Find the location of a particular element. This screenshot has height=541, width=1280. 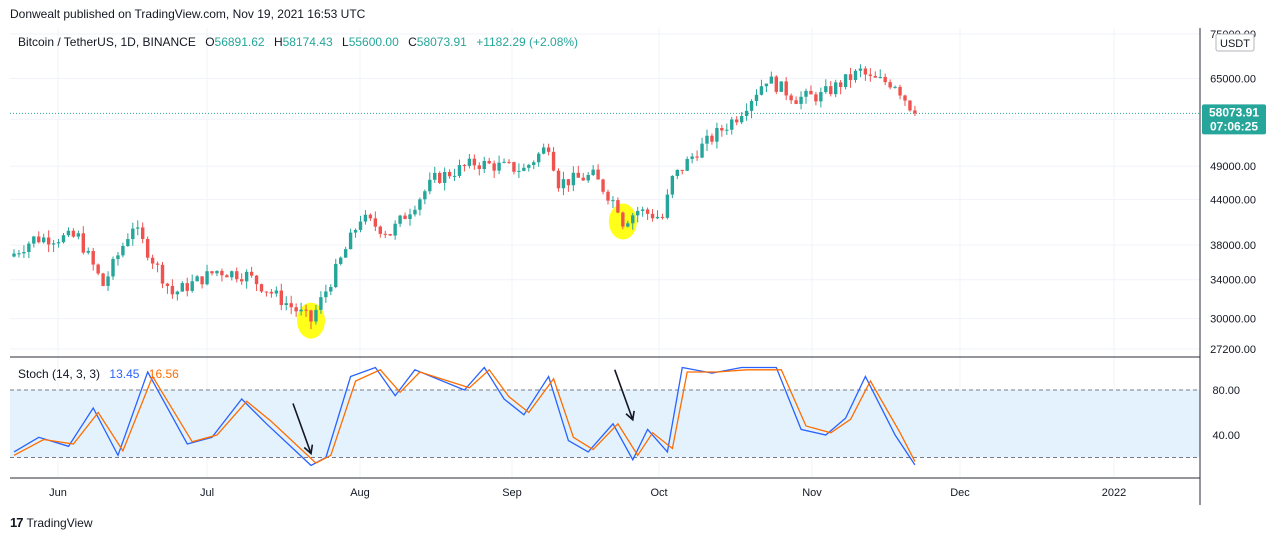

legend-symbol: Bitcoin / TetherUS, 1D, BINANCE is located at coordinates (107, 42).